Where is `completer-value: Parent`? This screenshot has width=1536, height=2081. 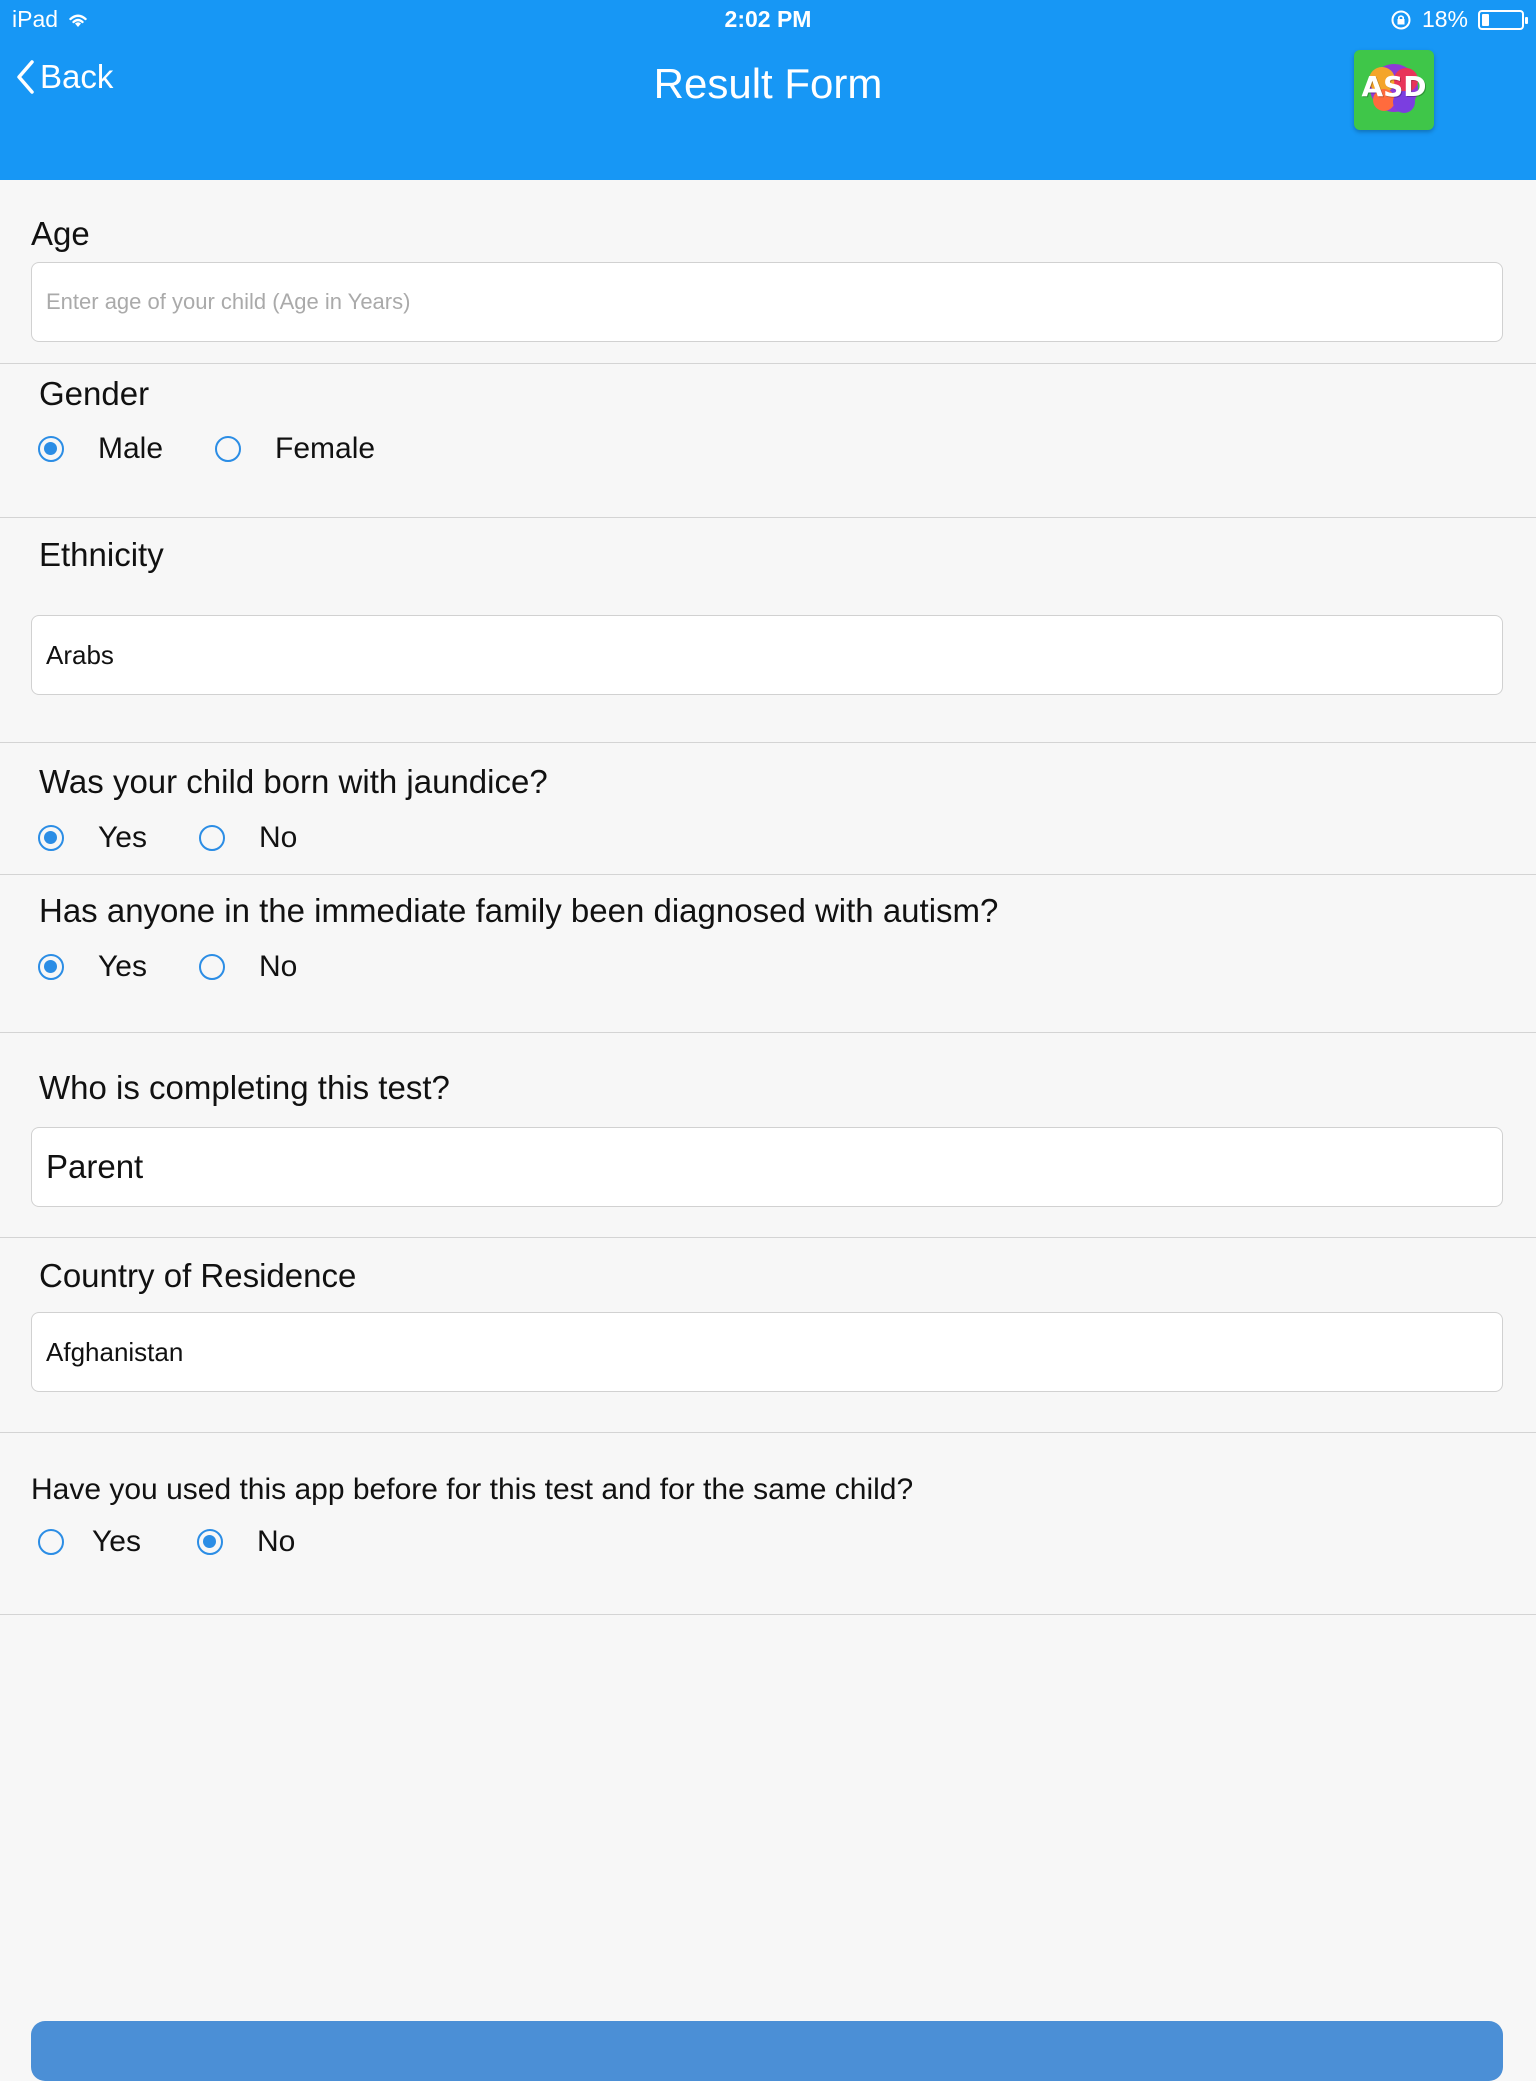
completer-value: Parent is located at coordinates (95, 1166).